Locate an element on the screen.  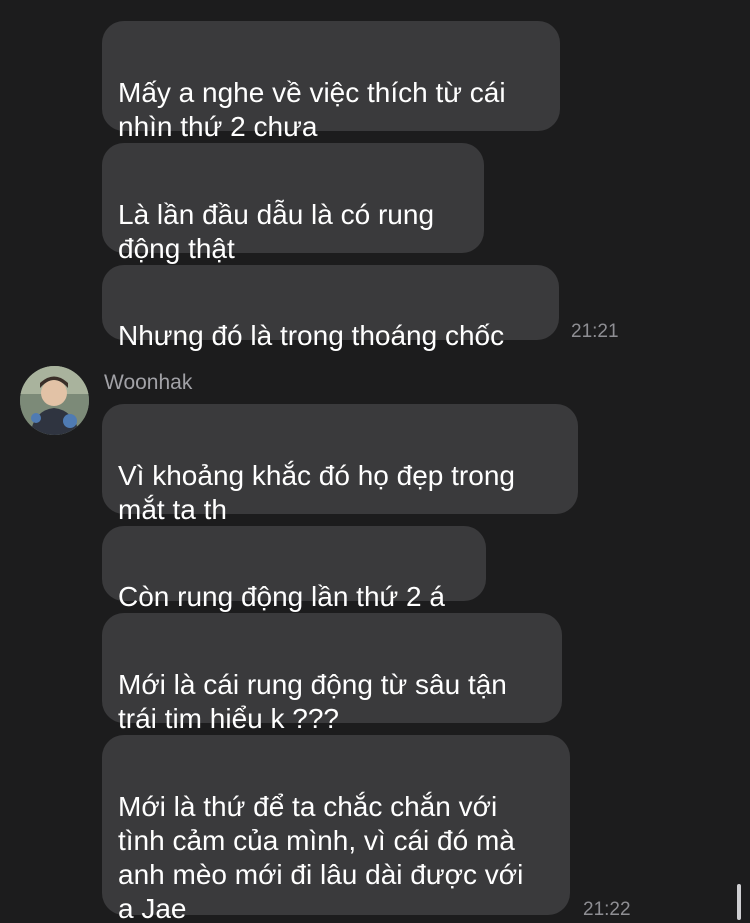
message-text: Vì khoảng khắc đó họ đẹp trong mắt ta th is located at coordinates (316, 492).